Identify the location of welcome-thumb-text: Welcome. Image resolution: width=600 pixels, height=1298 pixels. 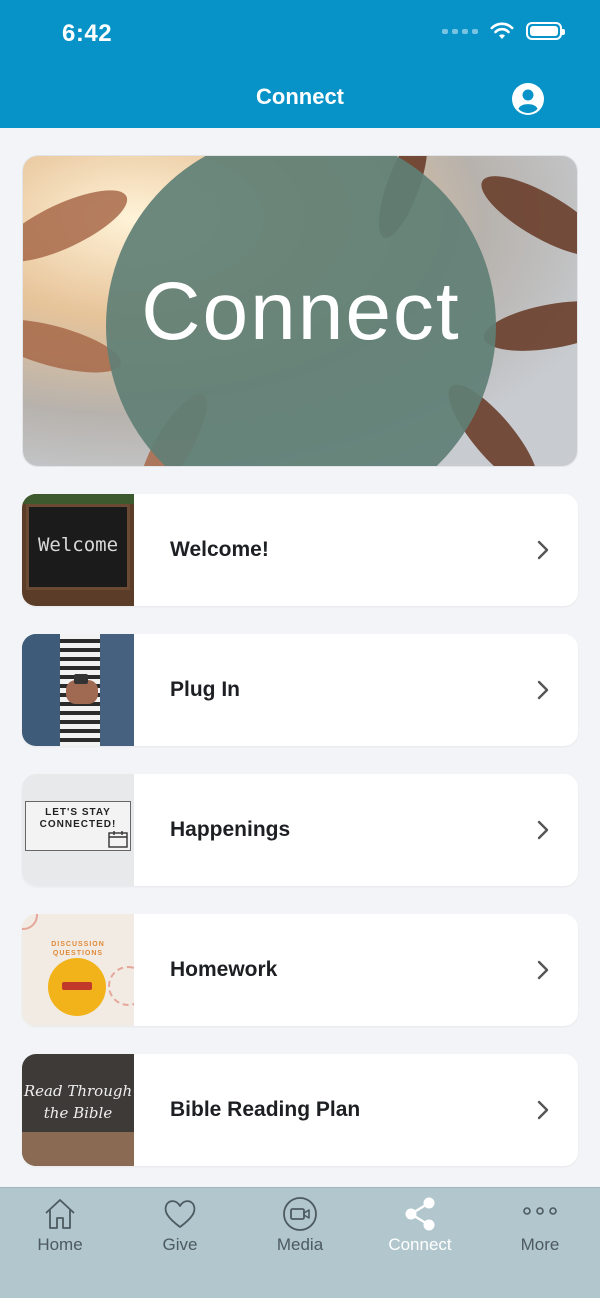
(78, 545).